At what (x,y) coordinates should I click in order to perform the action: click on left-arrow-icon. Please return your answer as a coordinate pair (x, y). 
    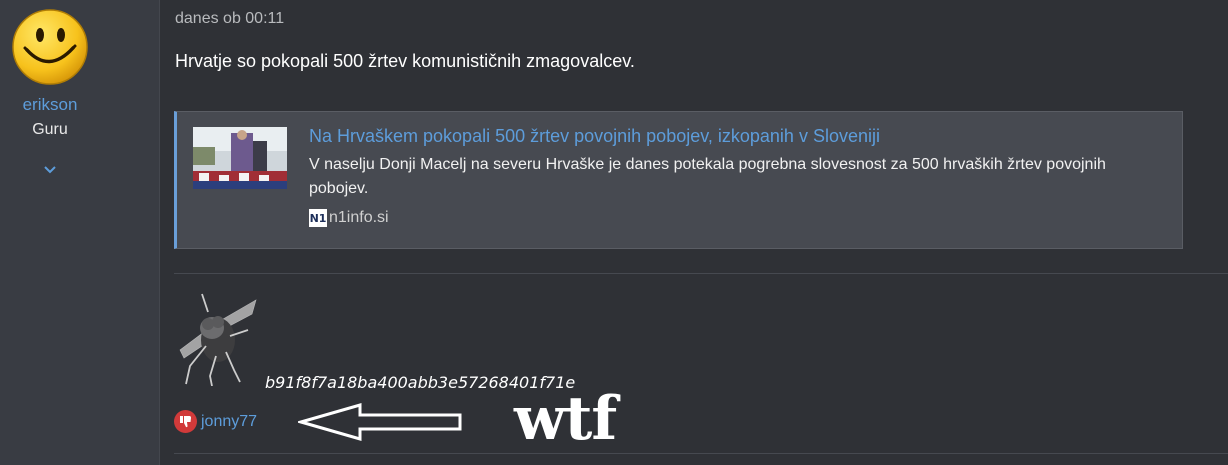
    Looking at the image, I should click on (380, 422).